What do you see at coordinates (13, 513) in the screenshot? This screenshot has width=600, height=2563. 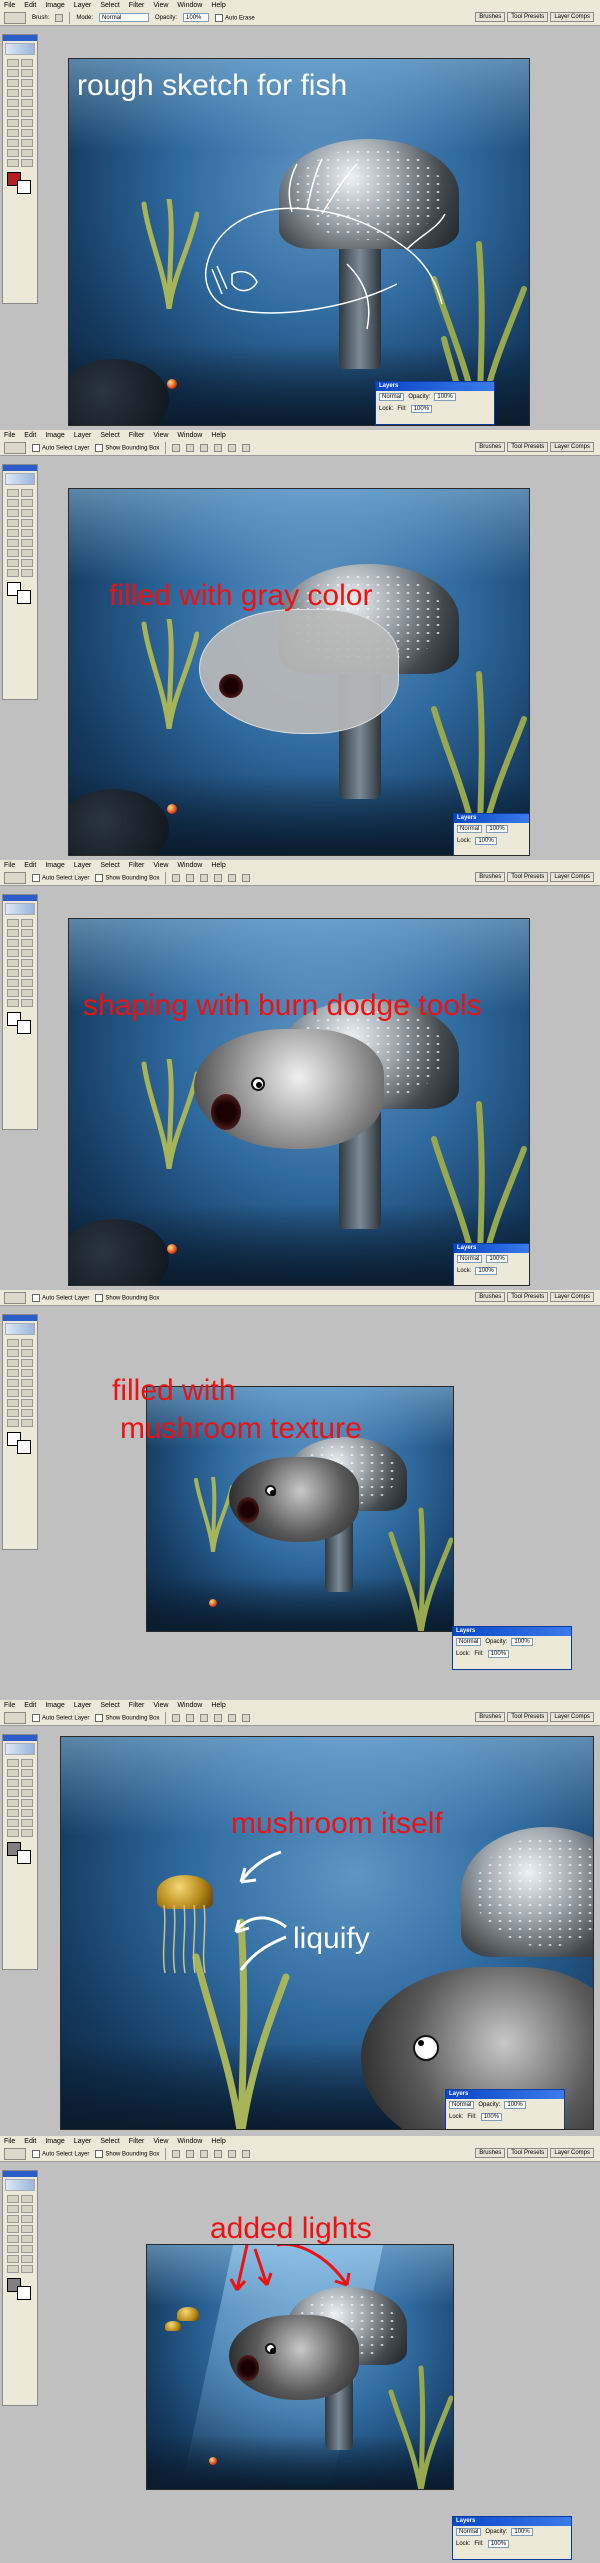 I see `crop-tool-icon` at bounding box center [13, 513].